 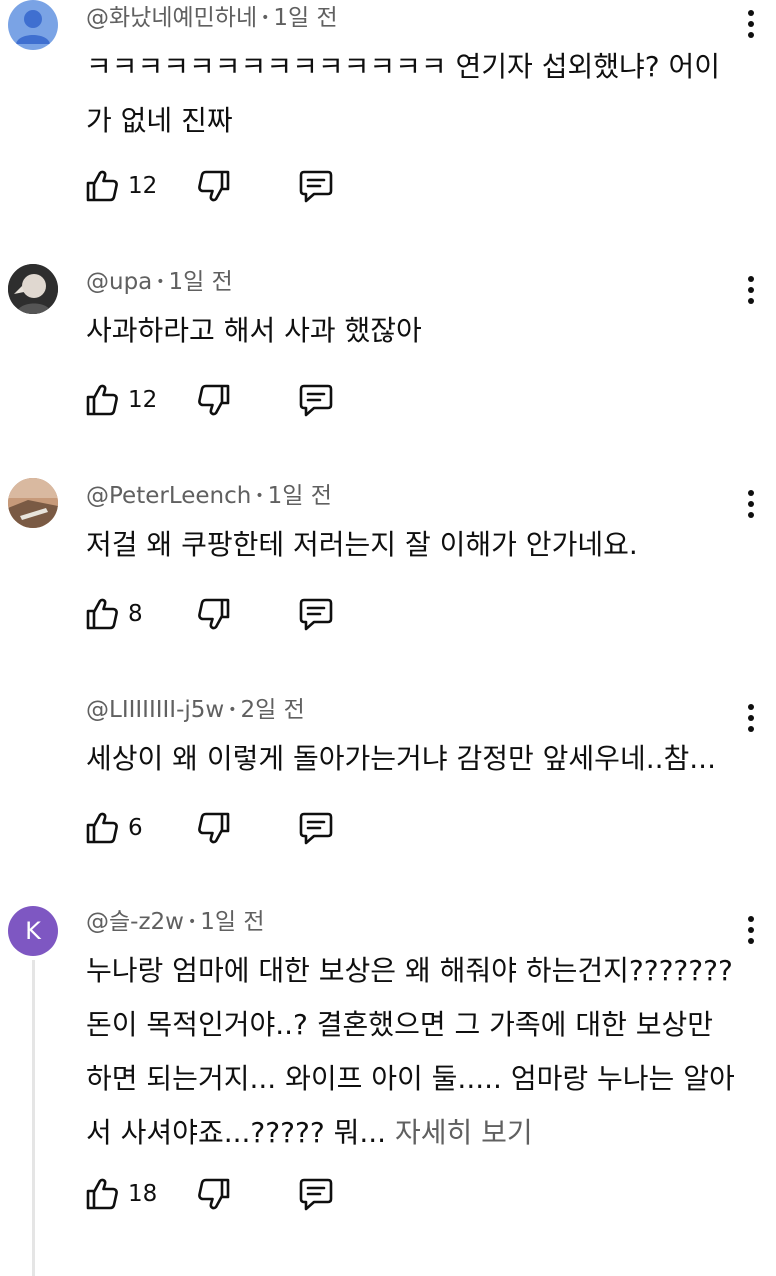 What do you see at coordinates (464, 1132) in the screenshot?
I see `read-more-link: 자세히 보기` at bounding box center [464, 1132].